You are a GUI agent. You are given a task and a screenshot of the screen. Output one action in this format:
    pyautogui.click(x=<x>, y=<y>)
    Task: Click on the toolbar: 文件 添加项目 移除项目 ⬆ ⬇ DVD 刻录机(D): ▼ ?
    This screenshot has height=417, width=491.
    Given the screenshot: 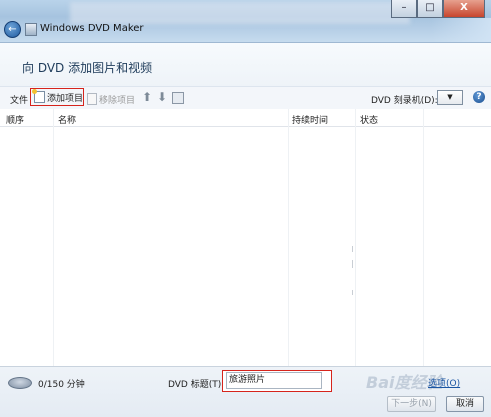 What is the action you would take?
    pyautogui.click(x=245, y=98)
    